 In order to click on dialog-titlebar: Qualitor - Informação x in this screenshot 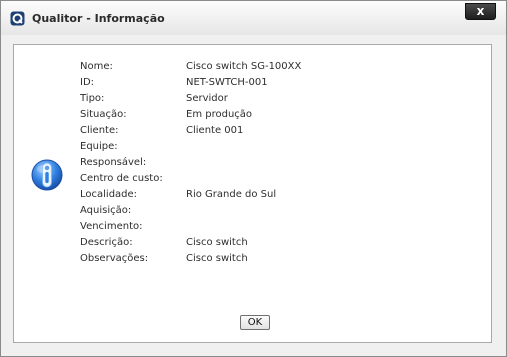, I will do `click(253, 18)`.